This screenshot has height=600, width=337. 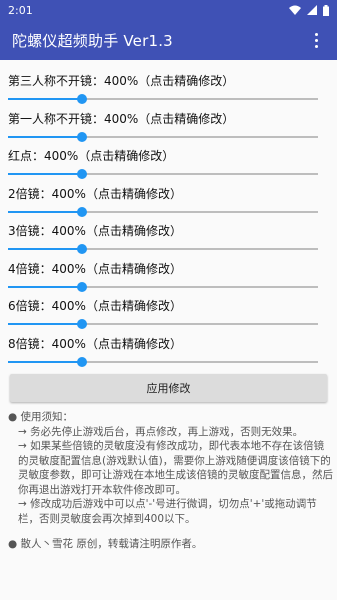 I want to click on setting-label: 红点：400%（点击精确修改）, so click(x=91, y=155).